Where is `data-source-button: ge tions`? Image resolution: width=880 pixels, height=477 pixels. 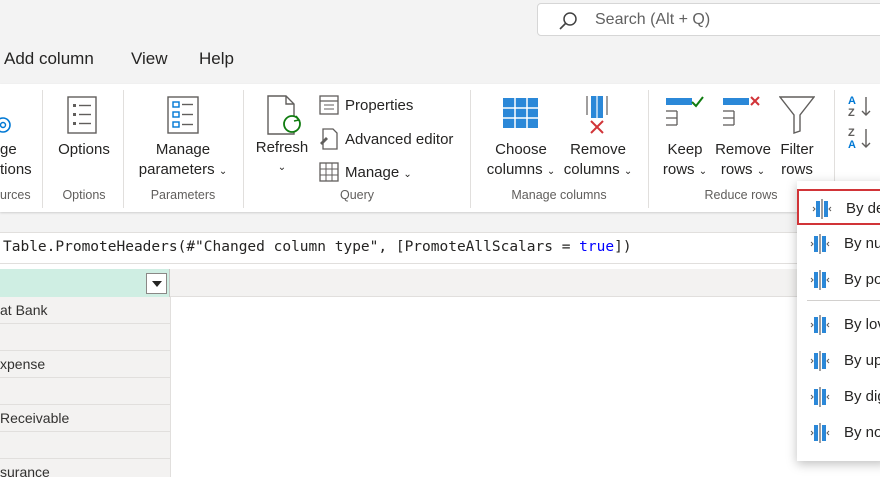
data-source-button: ge tions is located at coordinates (16, 160).